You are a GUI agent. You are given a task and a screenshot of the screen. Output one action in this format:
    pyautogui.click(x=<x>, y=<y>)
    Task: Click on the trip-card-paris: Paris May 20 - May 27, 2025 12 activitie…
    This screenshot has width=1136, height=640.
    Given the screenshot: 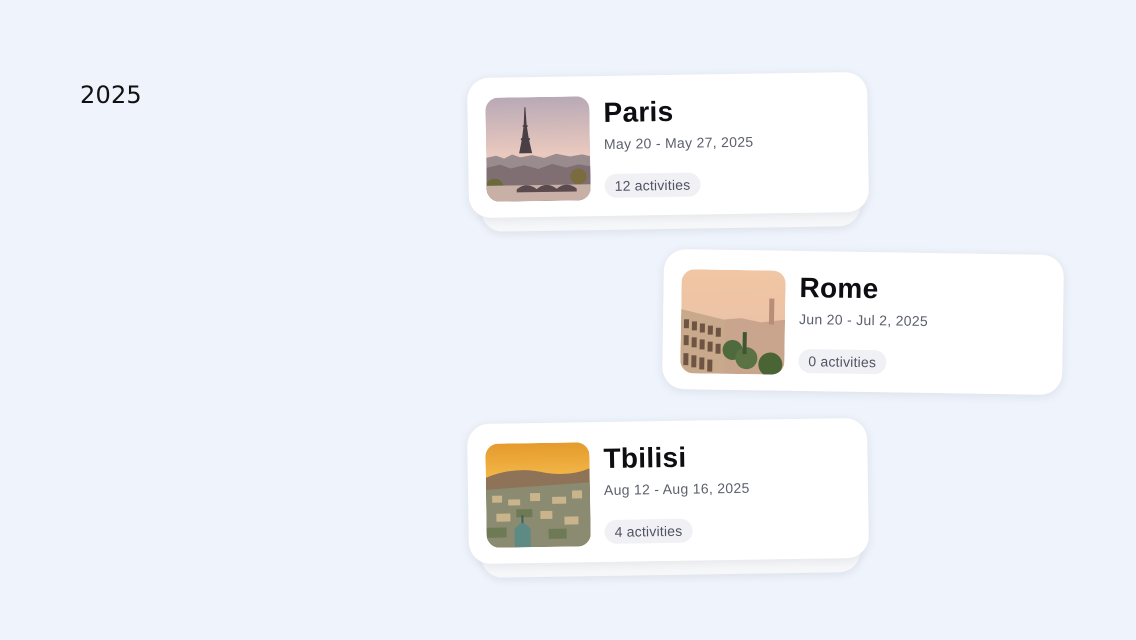 What is the action you would take?
    pyautogui.click(x=668, y=151)
    